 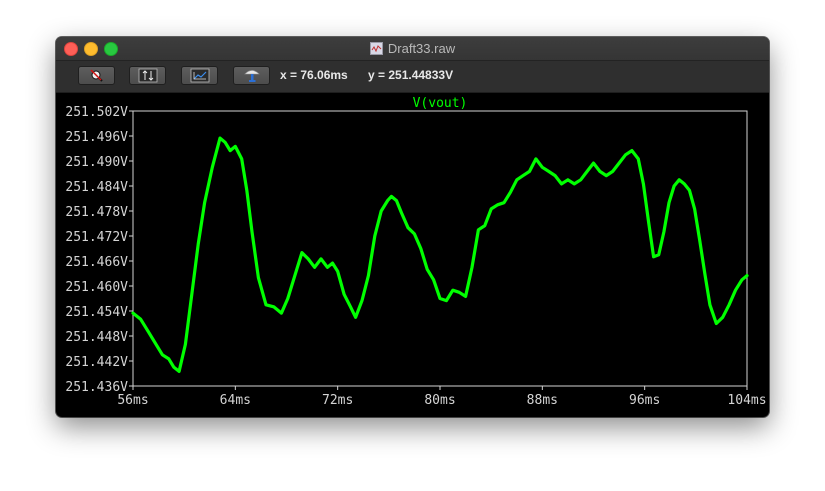 I want to click on y-tick-label: 251.484V, so click(x=96, y=187).